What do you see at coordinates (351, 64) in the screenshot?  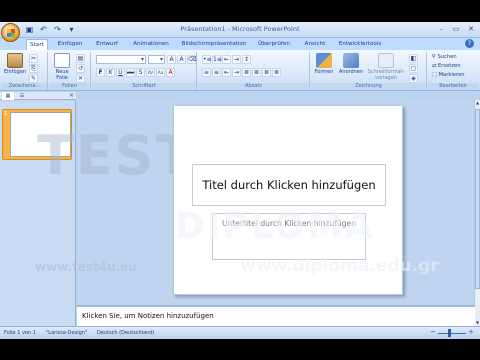 I see `arrange-button: Anordnen` at bounding box center [351, 64].